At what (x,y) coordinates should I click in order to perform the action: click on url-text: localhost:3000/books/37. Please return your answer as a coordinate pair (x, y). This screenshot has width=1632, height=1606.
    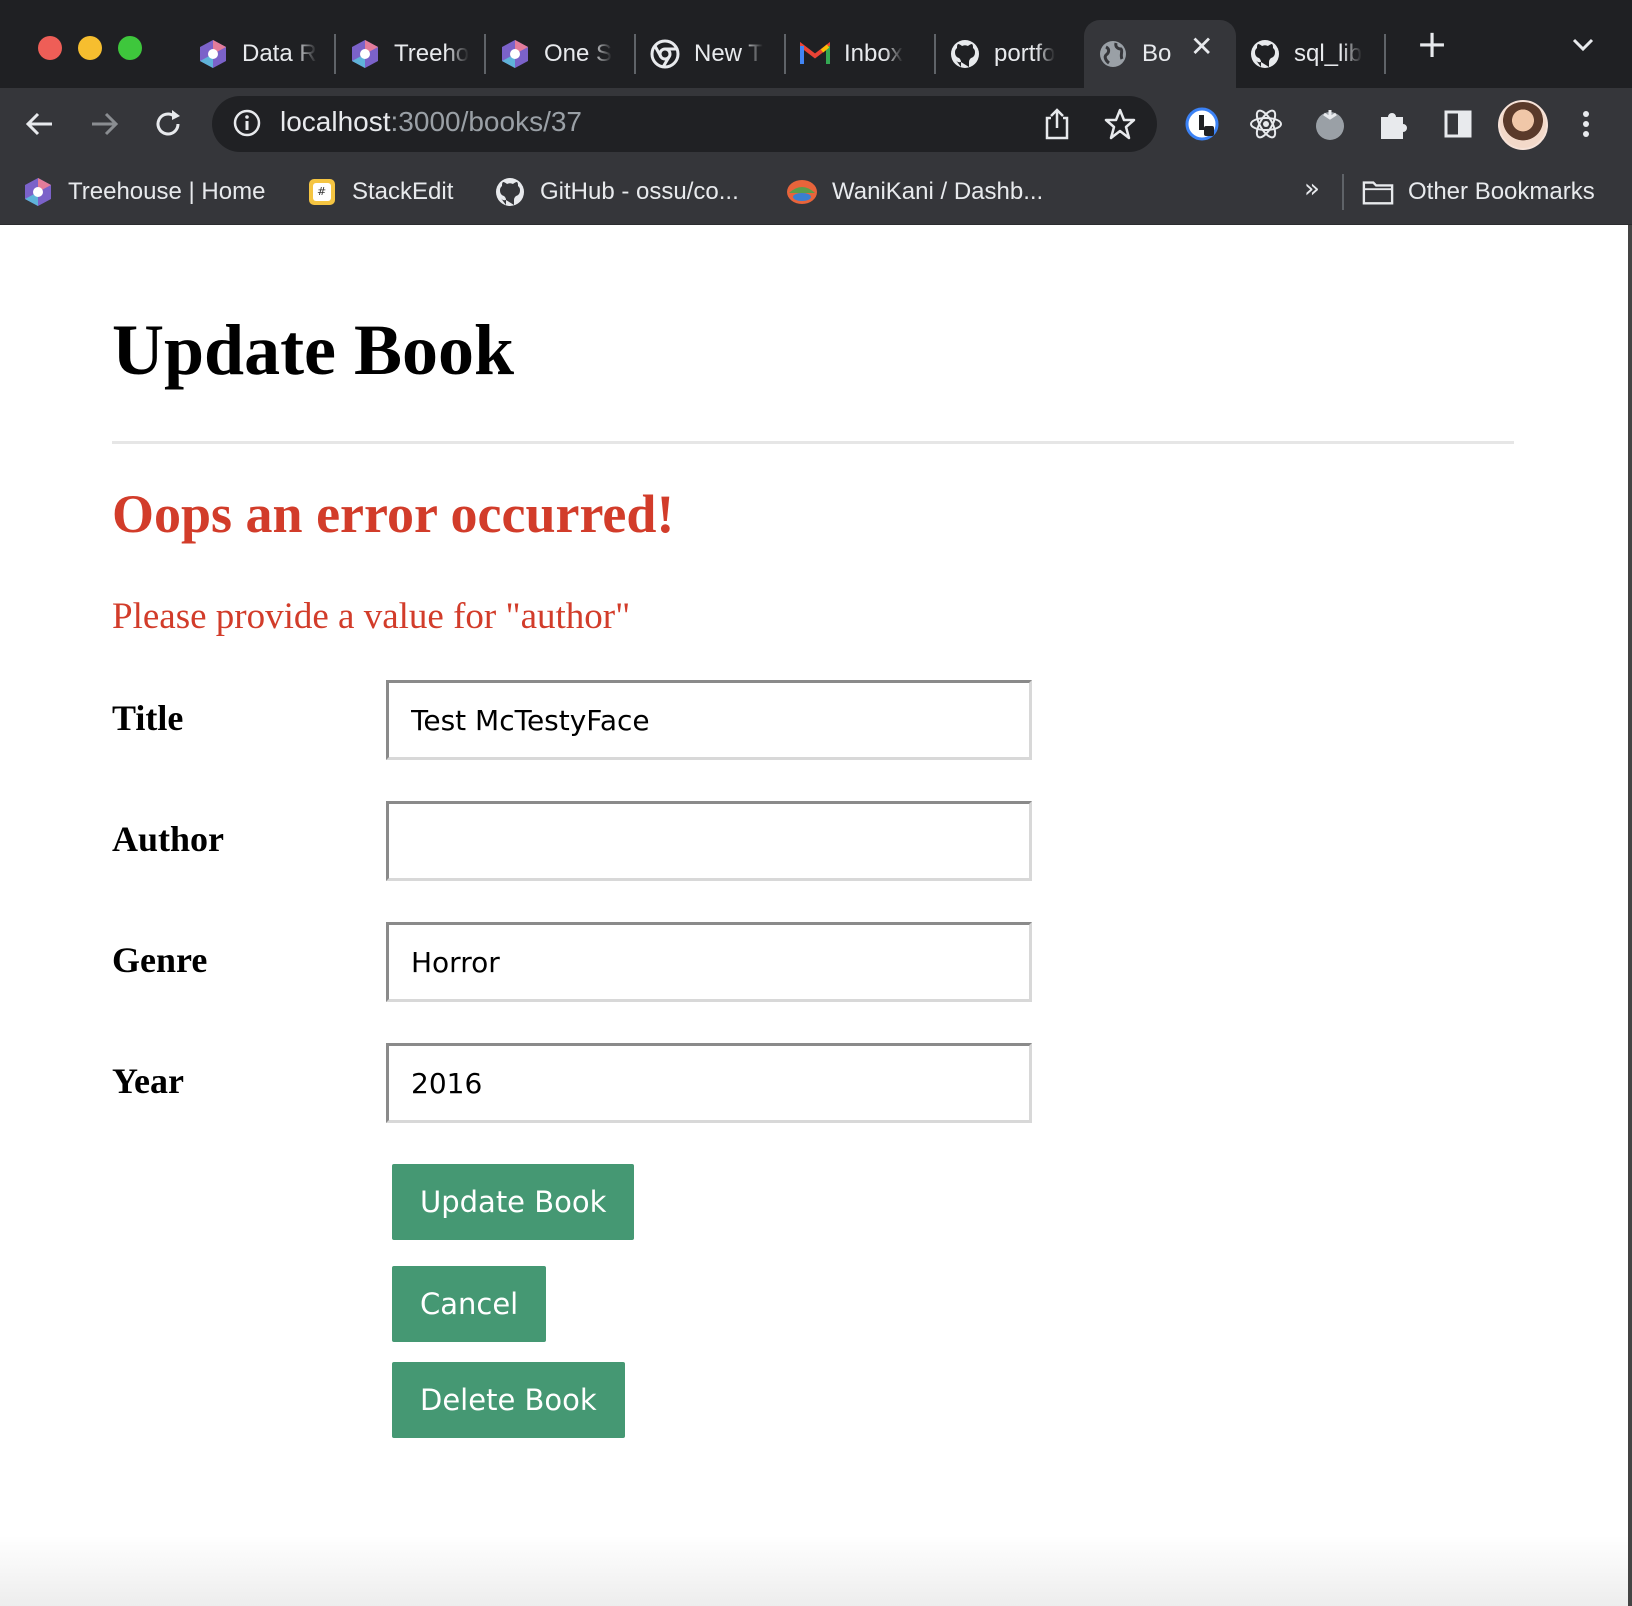
    Looking at the image, I should click on (431, 122).